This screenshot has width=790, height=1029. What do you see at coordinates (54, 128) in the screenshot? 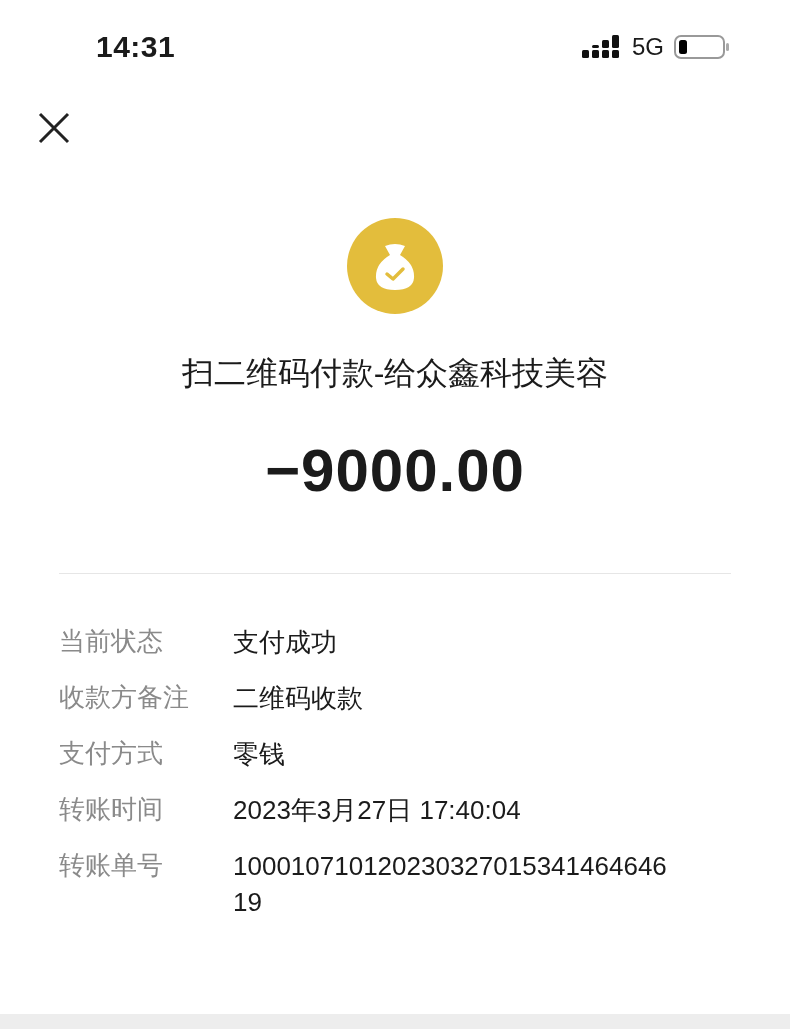
I see `close-button` at bounding box center [54, 128].